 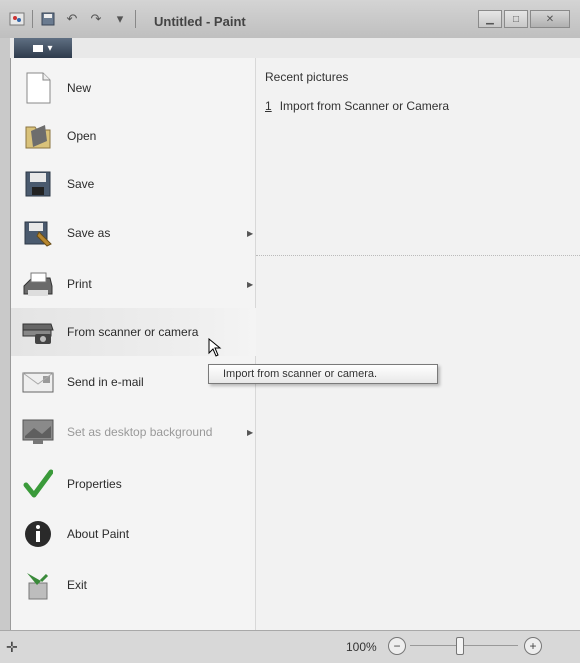 I want to click on floppy-disk-icon, so click(x=38, y=184).